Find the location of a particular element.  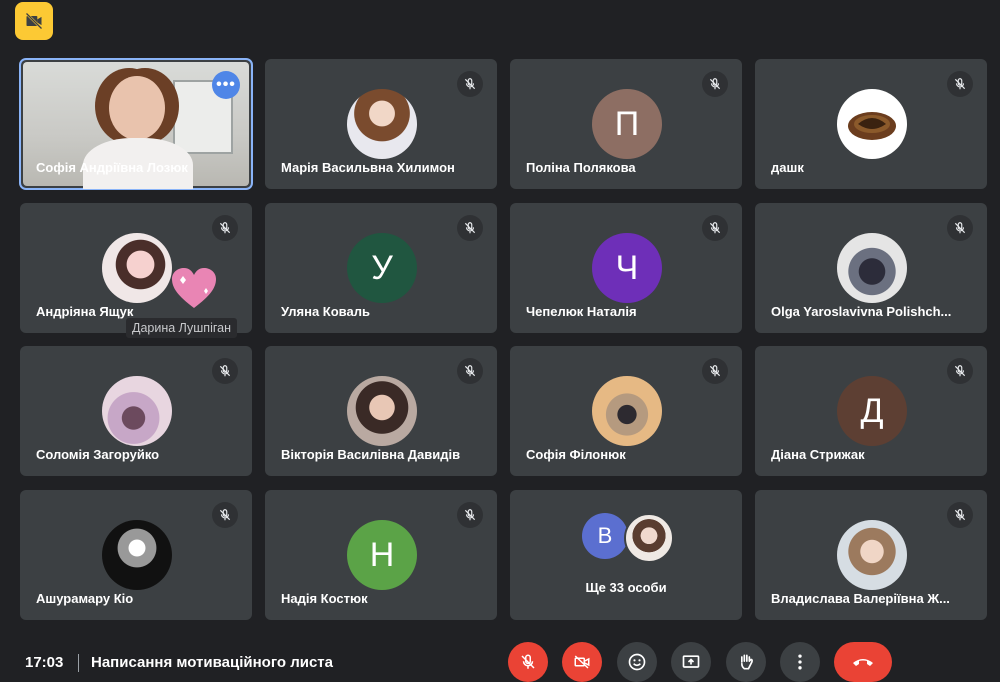

participant-tile: Марія Васильвна Хилимон is located at coordinates (381, 124).